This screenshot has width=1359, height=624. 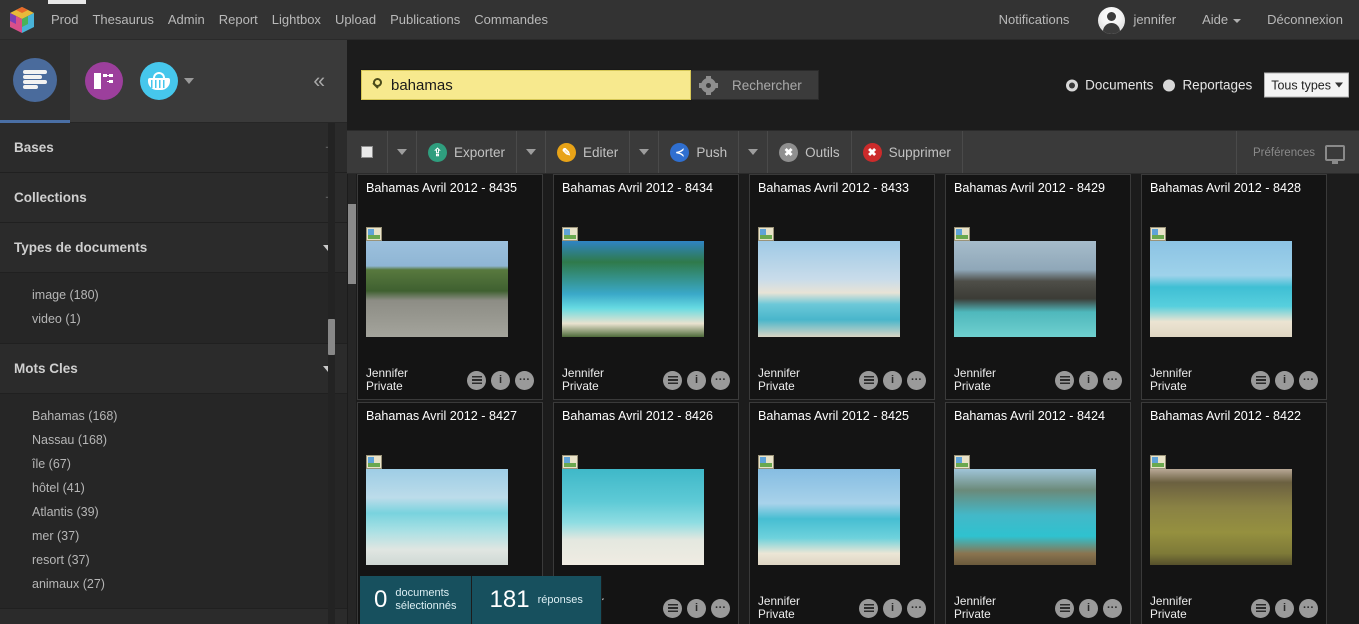 What do you see at coordinates (402, 152) in the screenshot?
I see `select-all-dropdown` at bounding box center [402, 152].